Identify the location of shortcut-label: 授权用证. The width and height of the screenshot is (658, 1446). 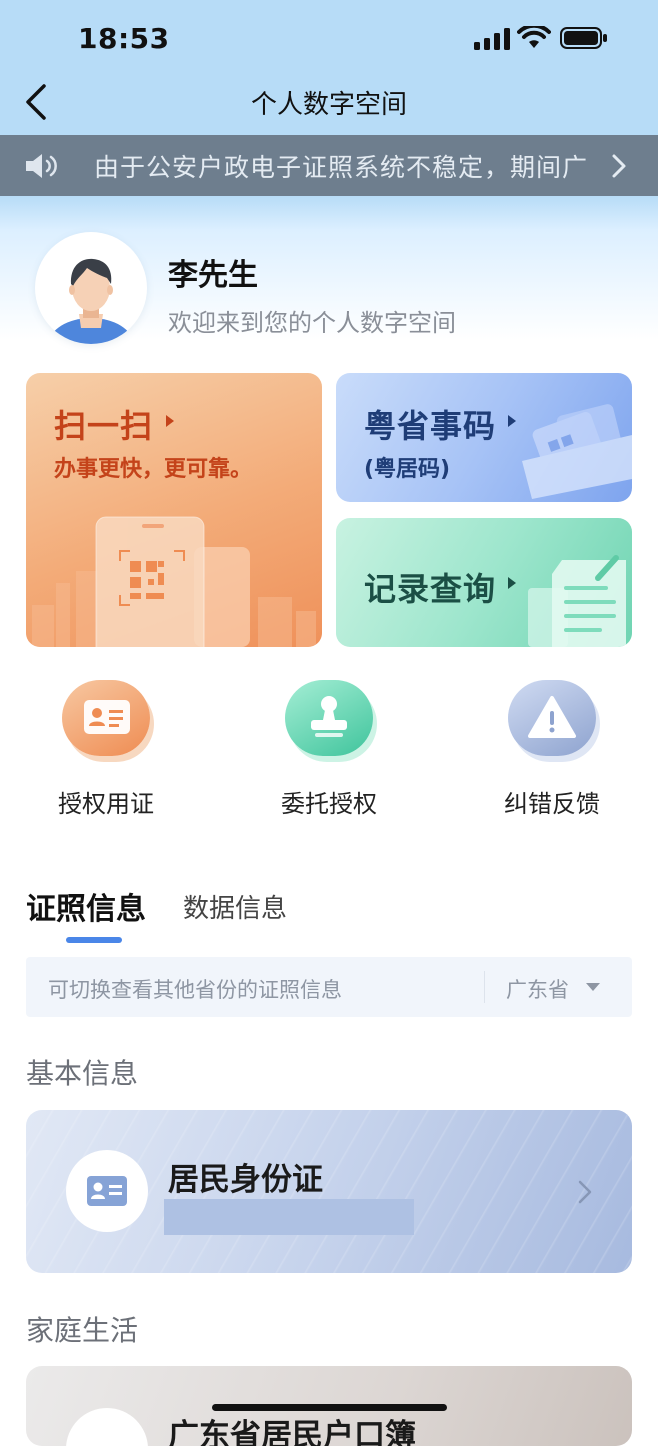
(106, 804).